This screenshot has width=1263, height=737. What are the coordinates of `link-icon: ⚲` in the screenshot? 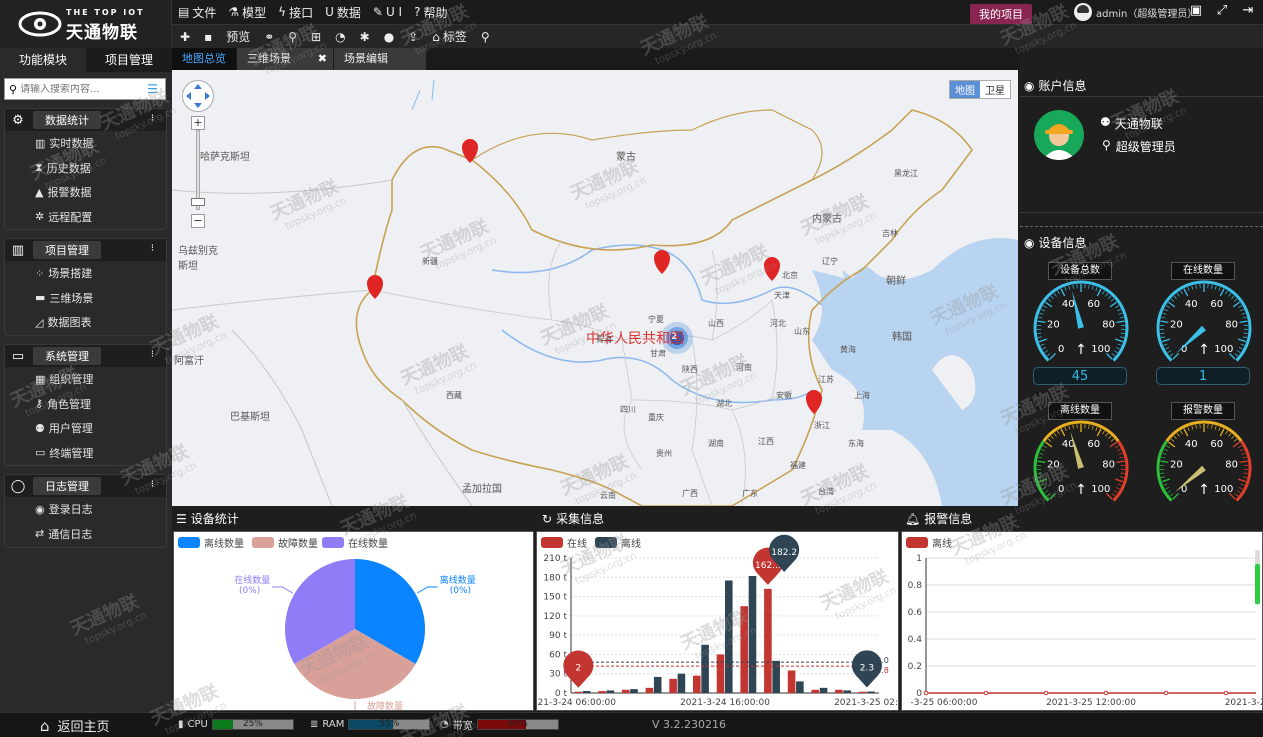 It's located at (292, 37).